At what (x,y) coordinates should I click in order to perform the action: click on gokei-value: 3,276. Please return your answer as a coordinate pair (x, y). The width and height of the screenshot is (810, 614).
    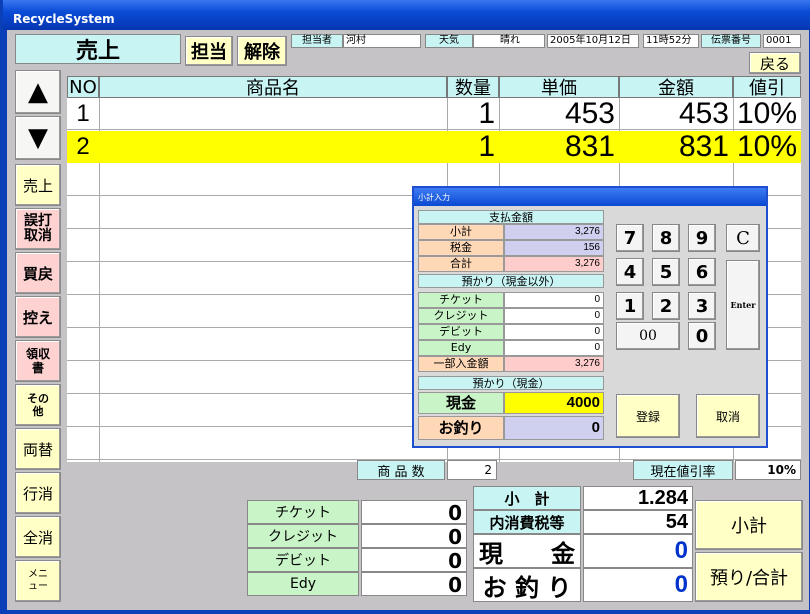
    Looking at the image, I should click on (554, 264).